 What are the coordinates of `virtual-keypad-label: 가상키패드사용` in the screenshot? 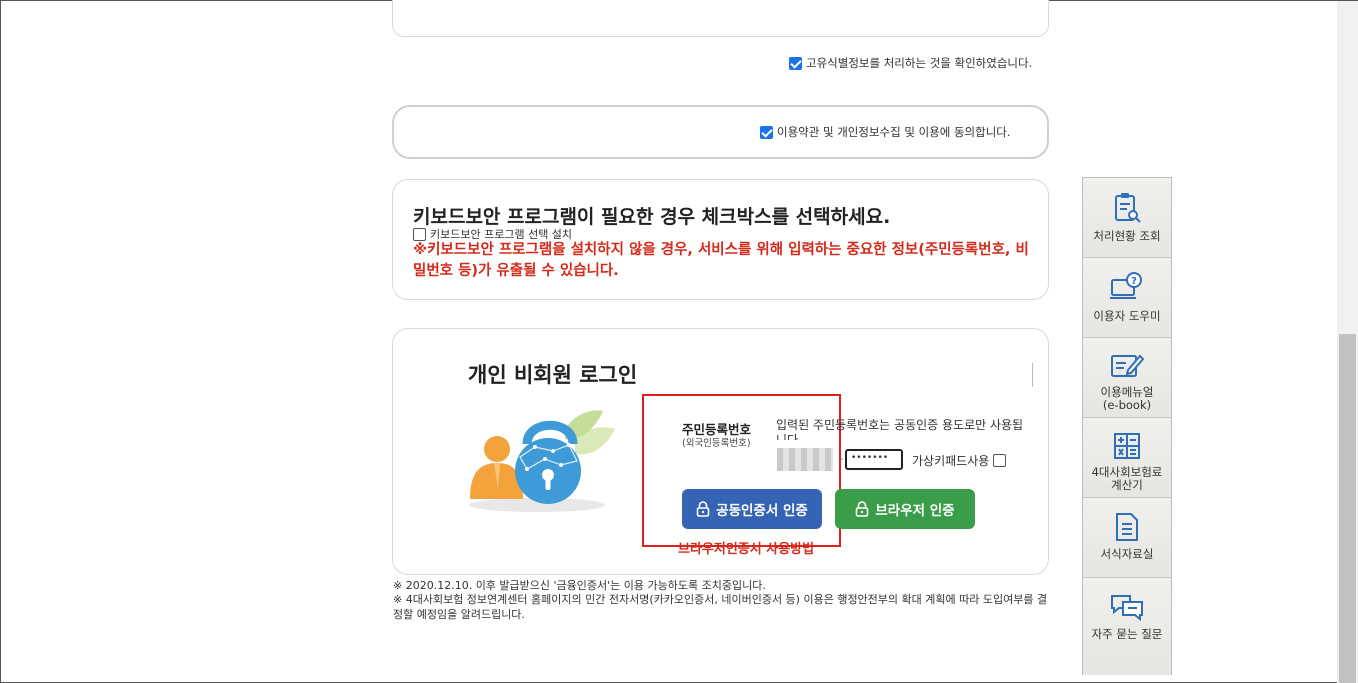 It's located at (951, 461).